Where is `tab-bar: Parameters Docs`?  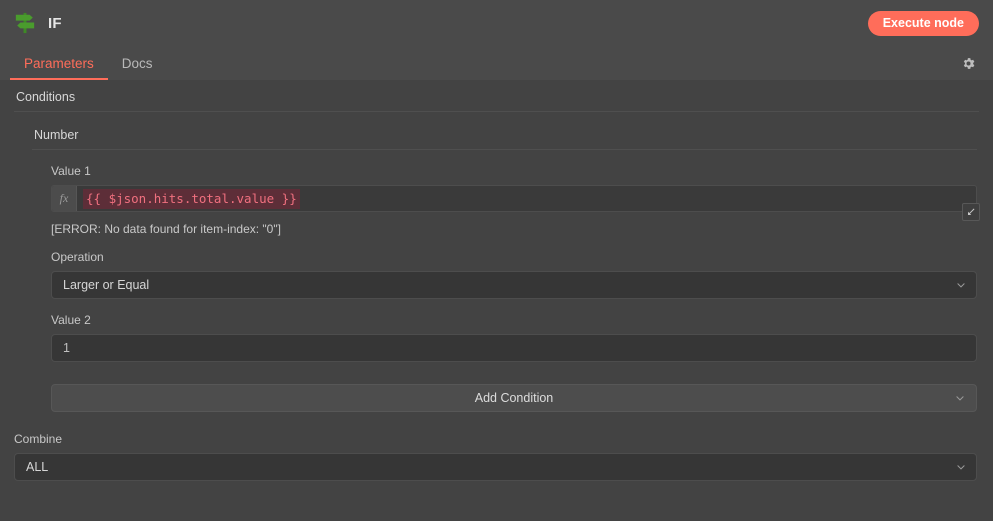
tab-bar: Parameters Docs is located at coordinates (496, 63).